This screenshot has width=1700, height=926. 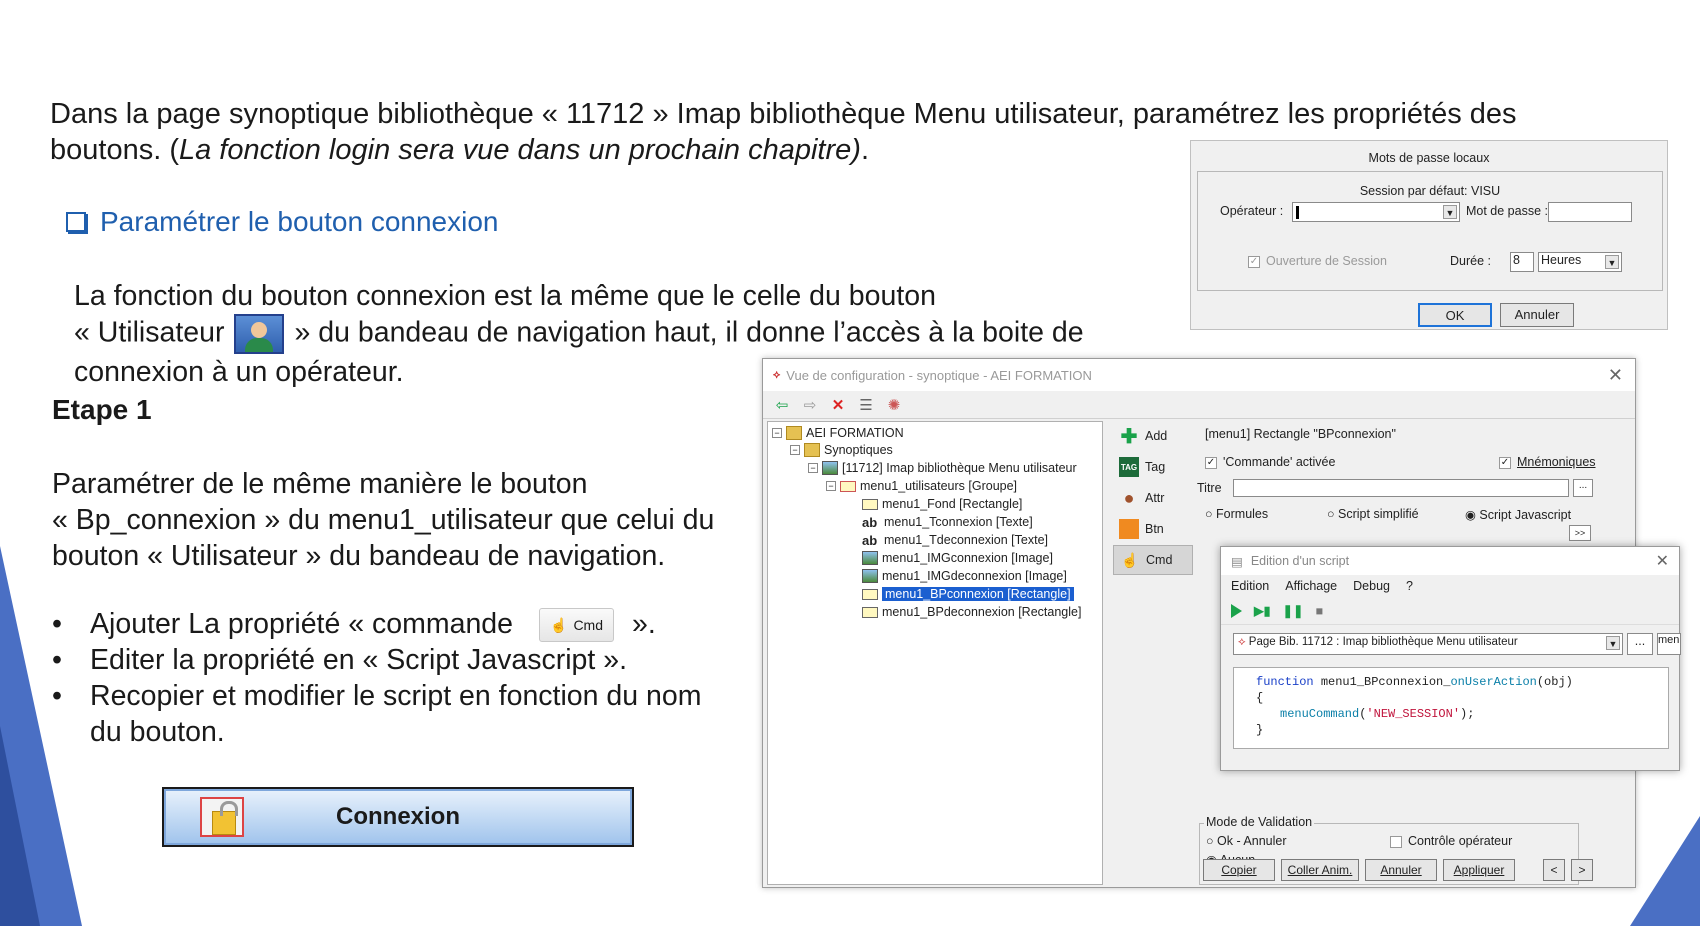 I want to click on tab-cmd: ☝ Cmd, so click(x=1153, y=560).